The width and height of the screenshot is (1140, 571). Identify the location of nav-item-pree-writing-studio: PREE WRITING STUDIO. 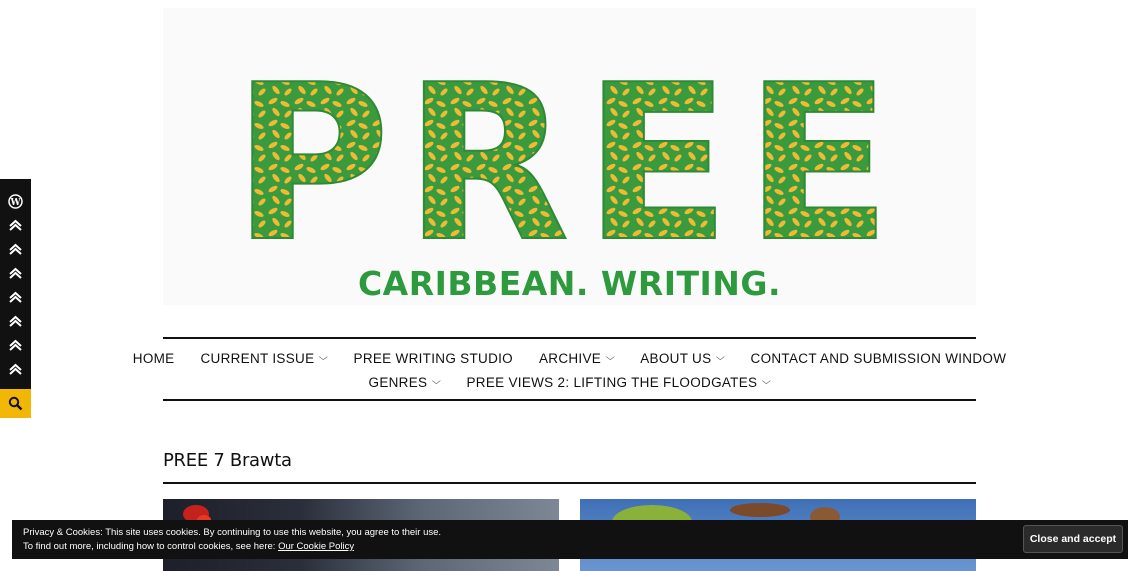
(433, 358).